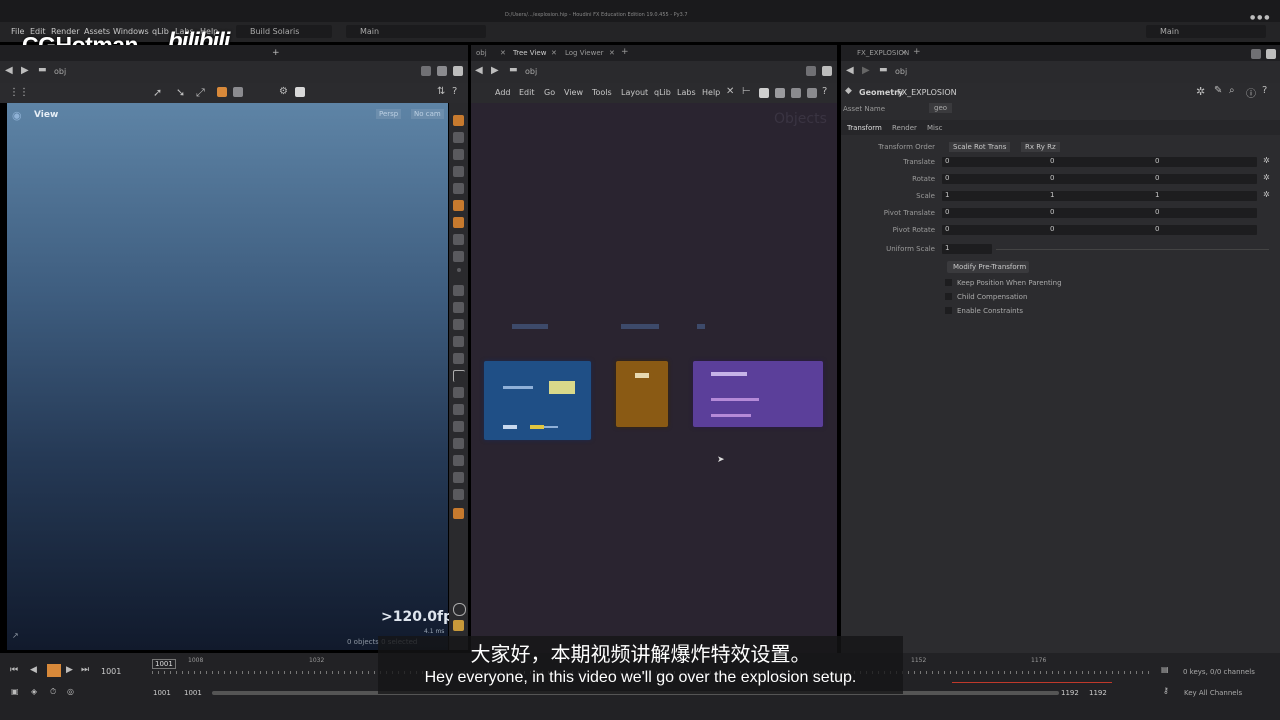 This screenshot has width=1280, height=720. What do you see at coordinates (988, 267) in the screenshot?
I see `modify-pre-transform-button: Modify Pre-Transform` at bounding box center [988, 267].